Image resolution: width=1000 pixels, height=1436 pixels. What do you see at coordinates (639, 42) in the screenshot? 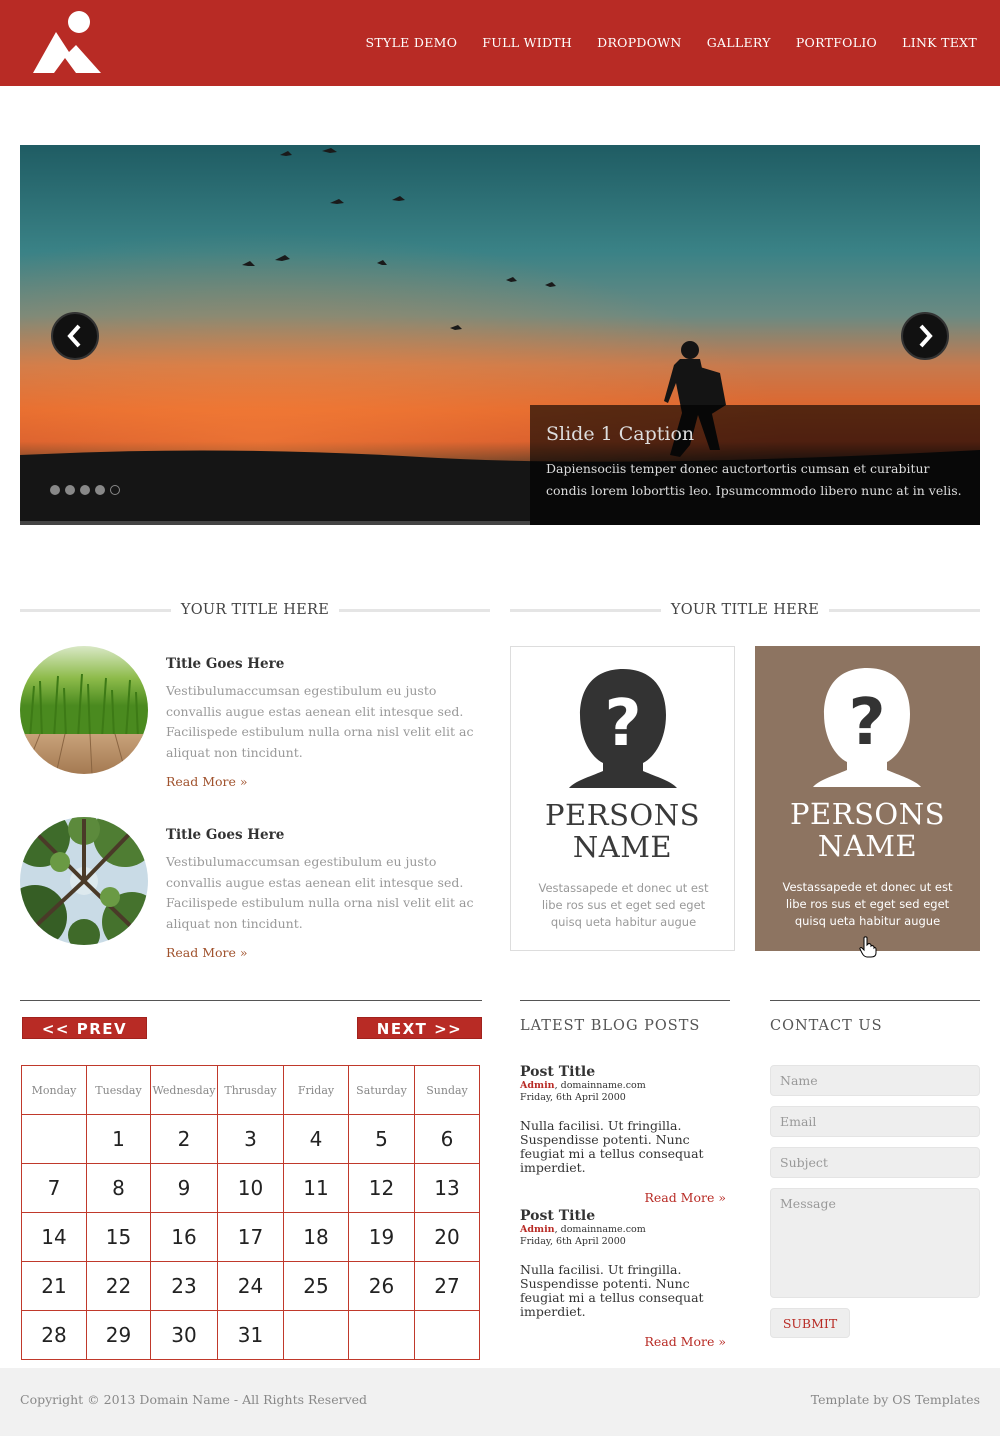
I see `nav-dropdown: DROPDOWN` at bounding box center [639, 42].